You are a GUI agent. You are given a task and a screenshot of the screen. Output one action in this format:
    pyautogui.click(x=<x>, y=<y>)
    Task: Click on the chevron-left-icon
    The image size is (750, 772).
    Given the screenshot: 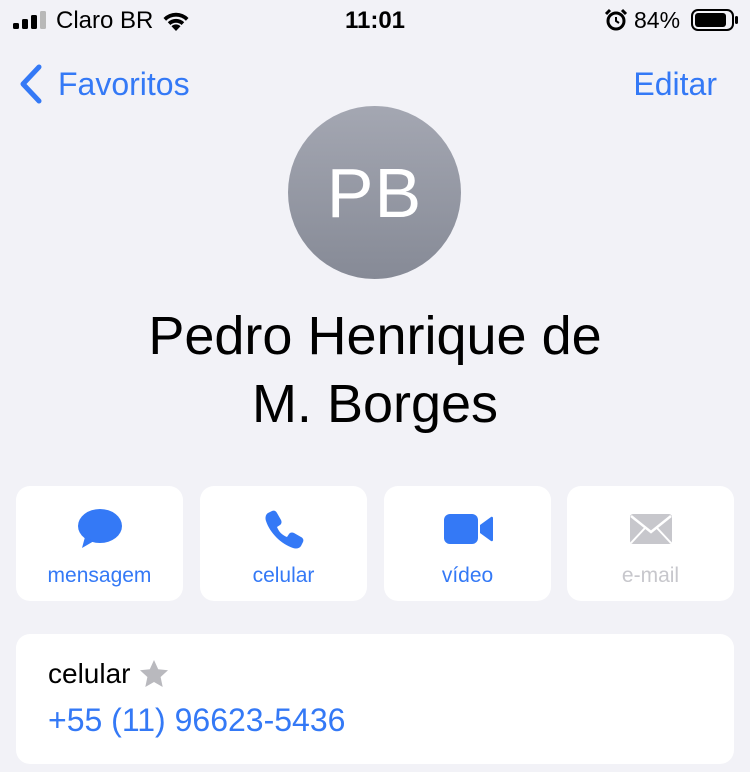 What is the action you would take?
    pyautogui.click(x=31, y=84)
    